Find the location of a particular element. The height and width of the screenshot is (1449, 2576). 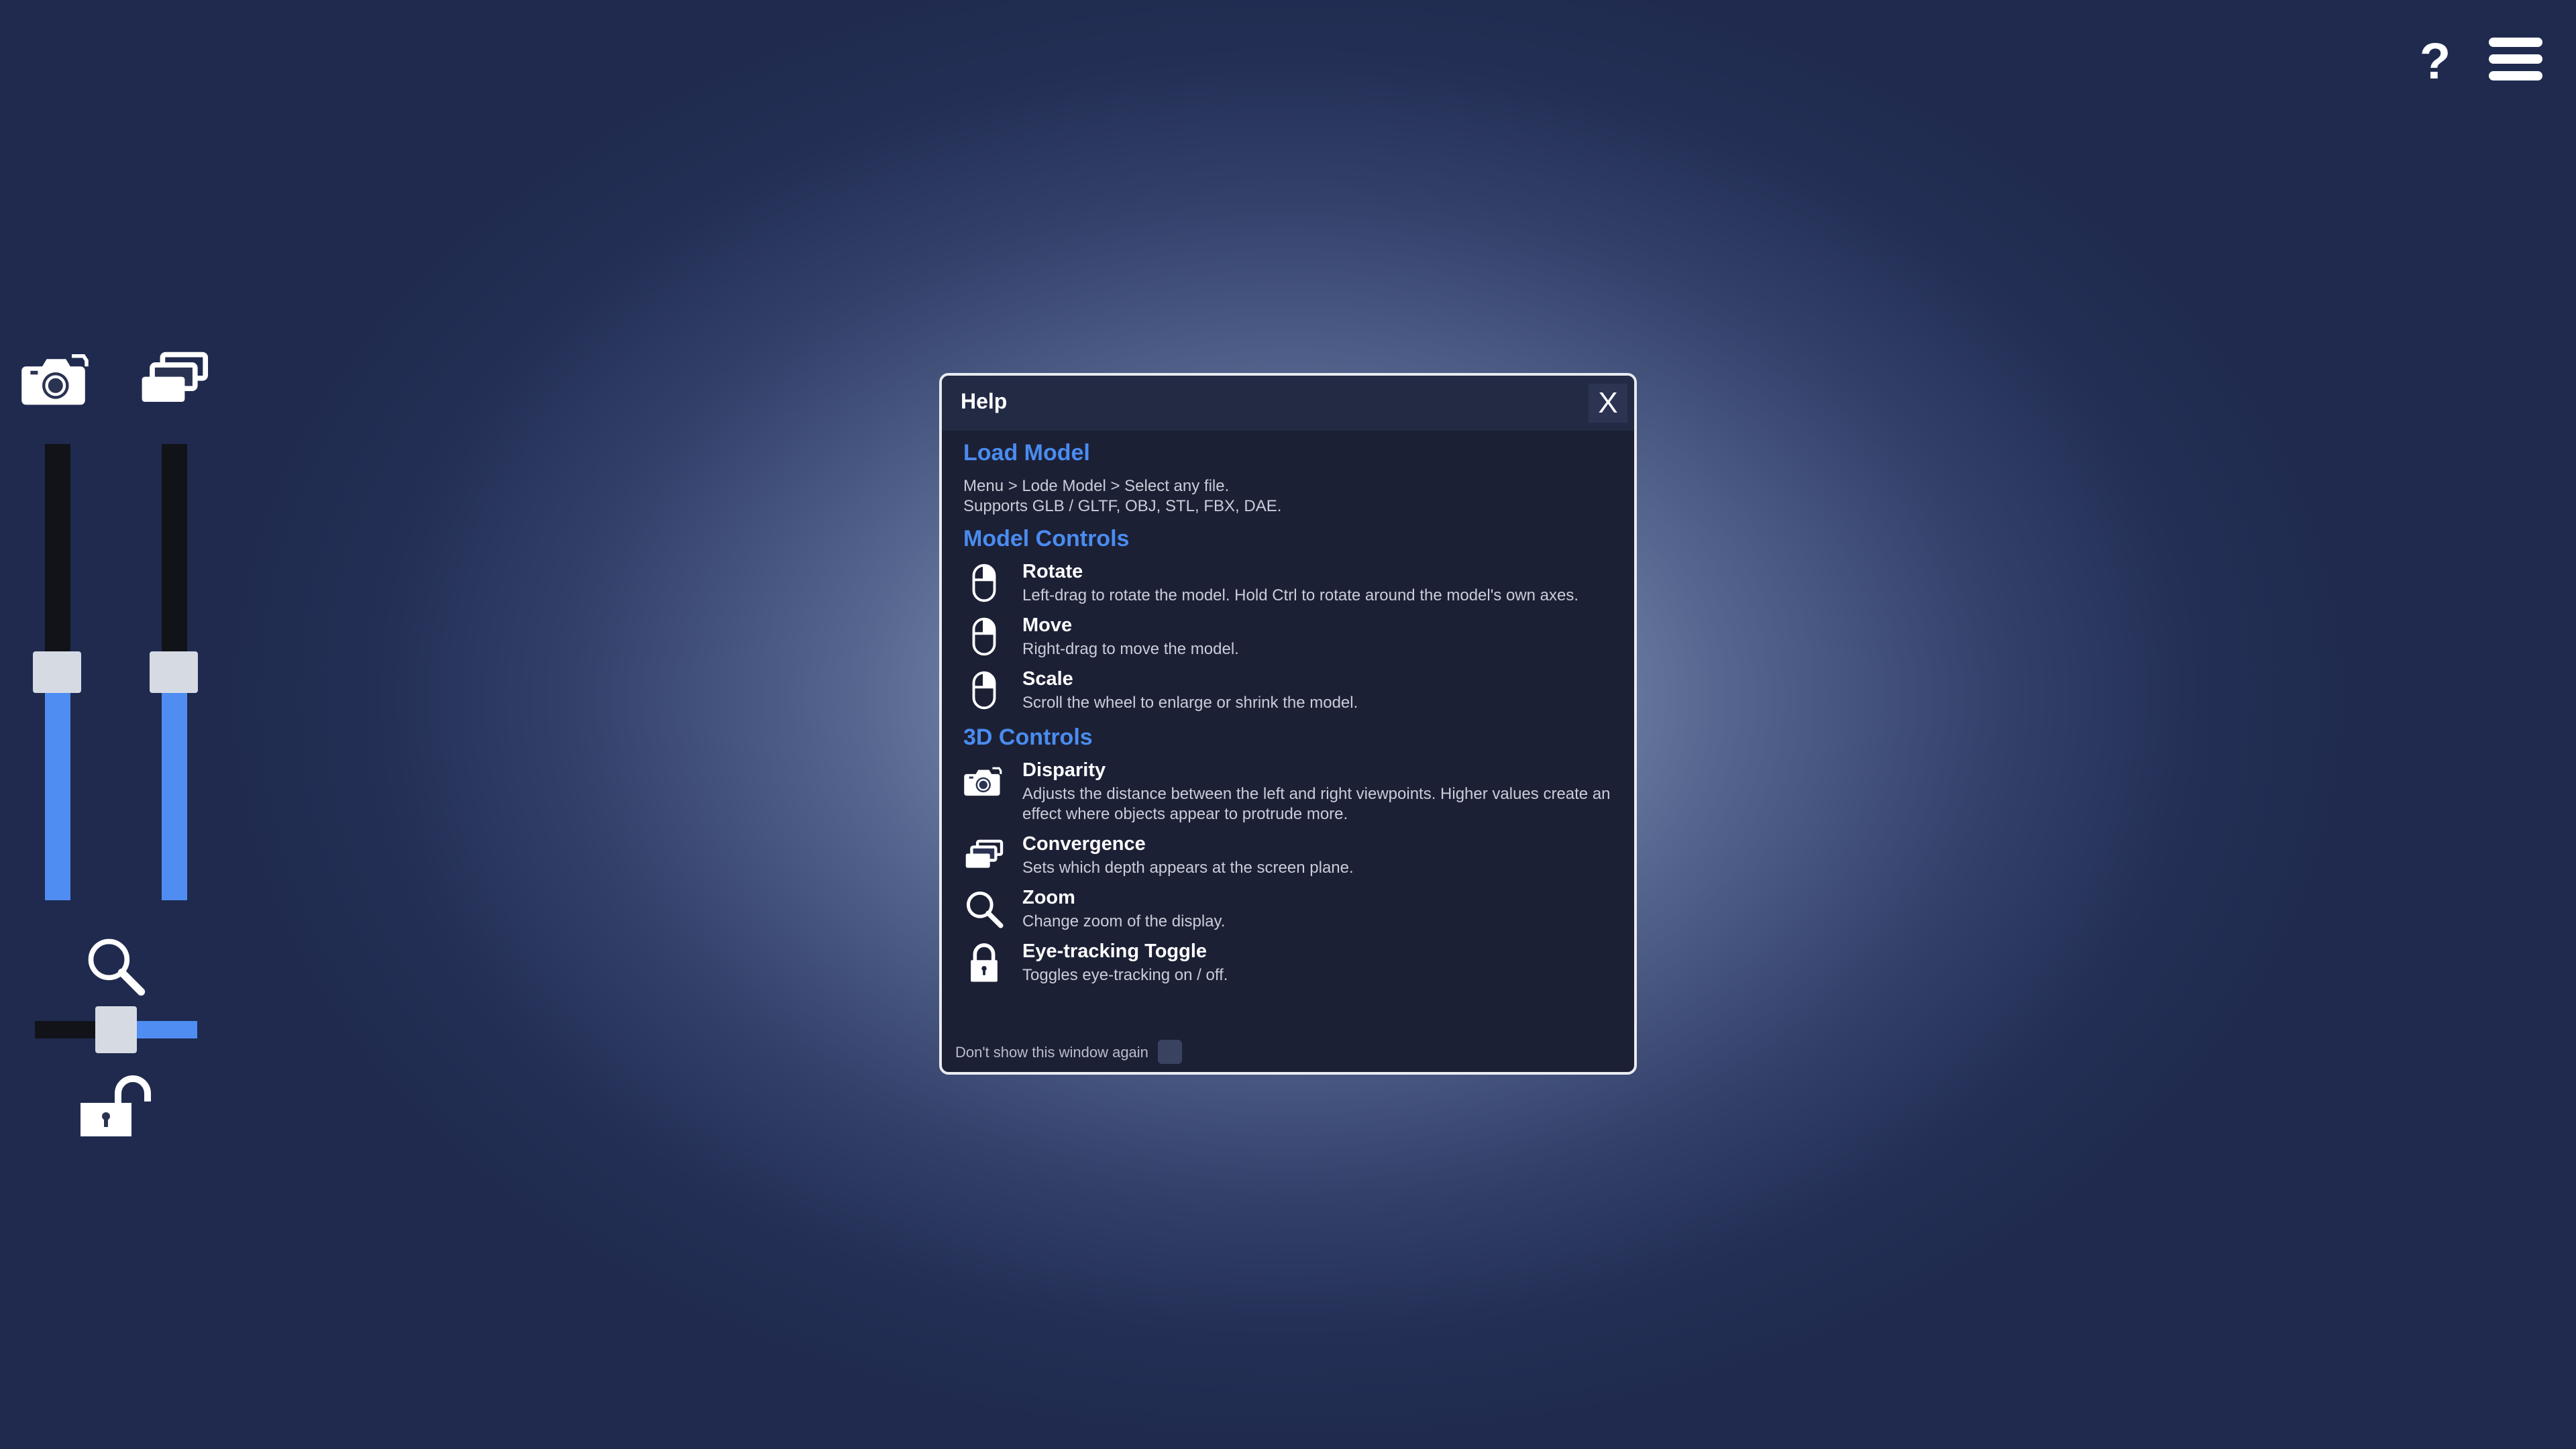

zoom-slider-thumb is located at coordinates (116, 1029).